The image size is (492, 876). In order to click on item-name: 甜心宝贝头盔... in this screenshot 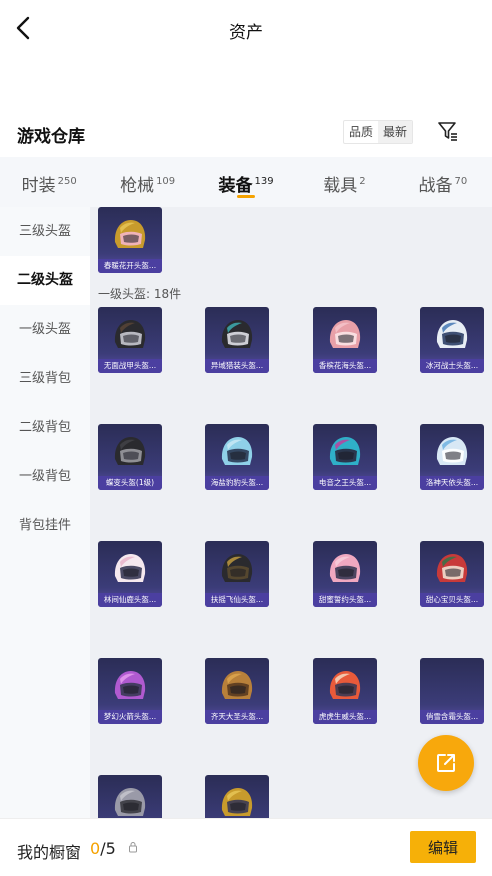, I will do `click(452, 600)`.